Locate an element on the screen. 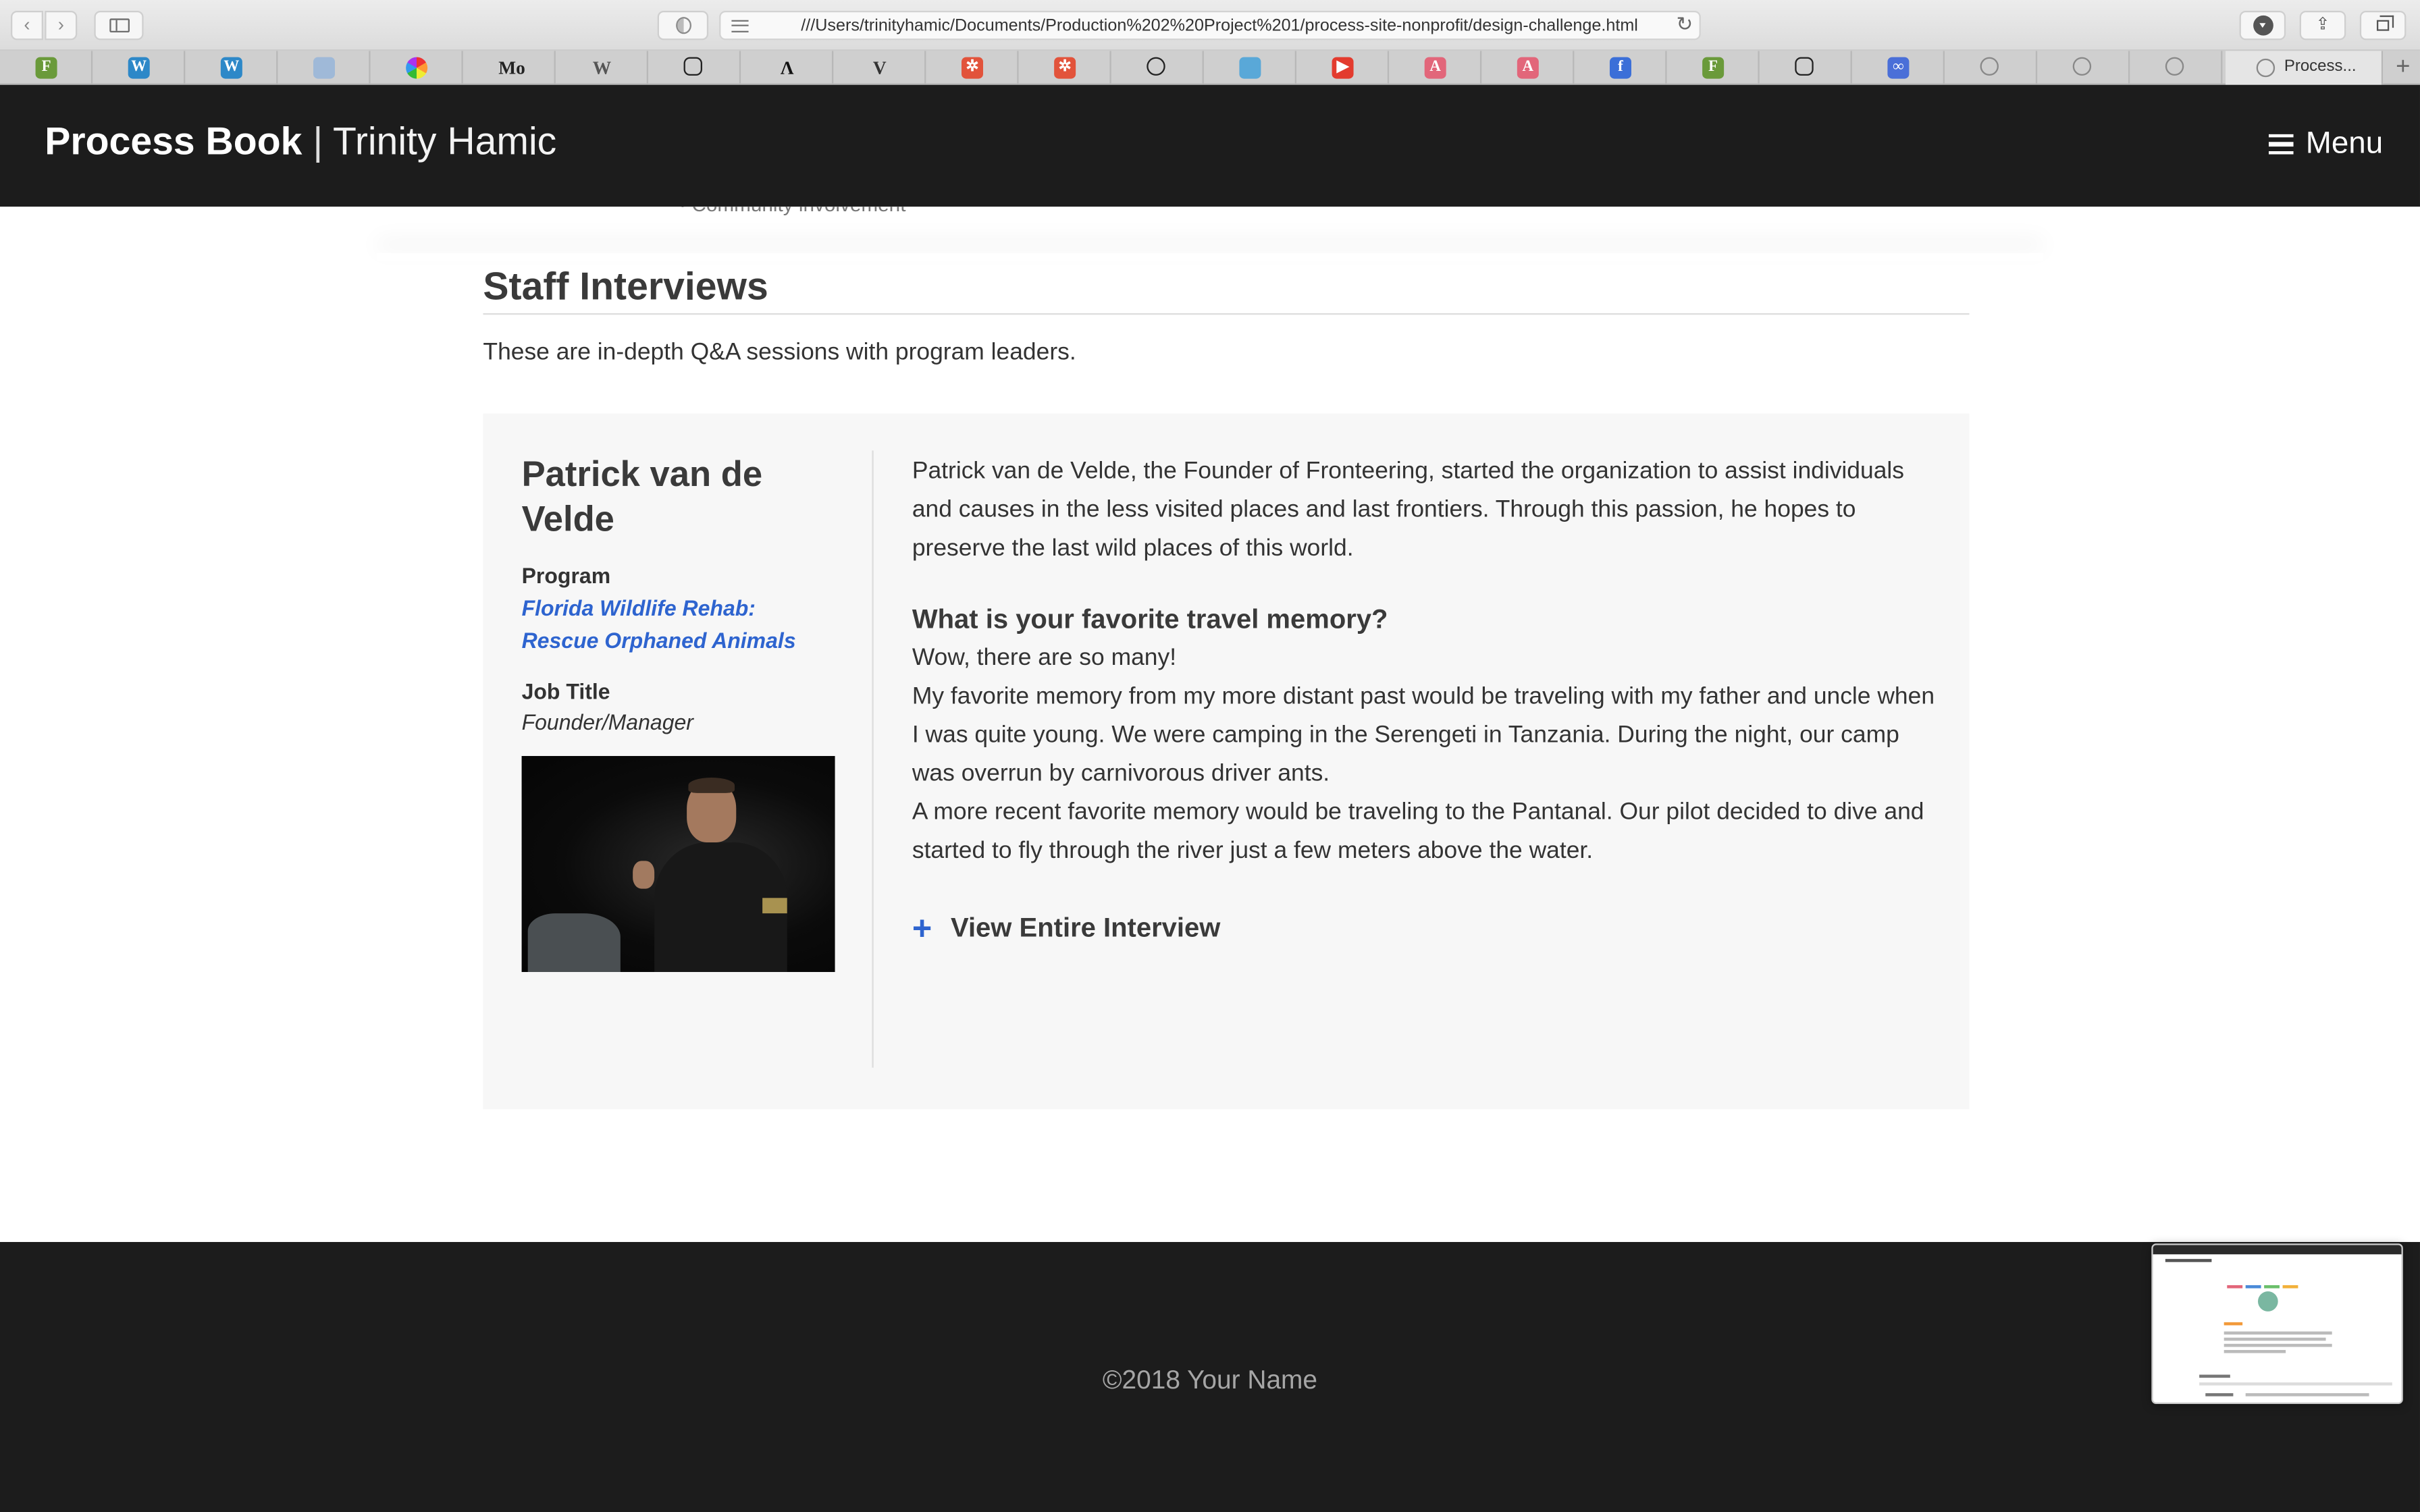 The image size is (2420, 1512). share-icon: ⇪ is located at coordinates (2322, 25).